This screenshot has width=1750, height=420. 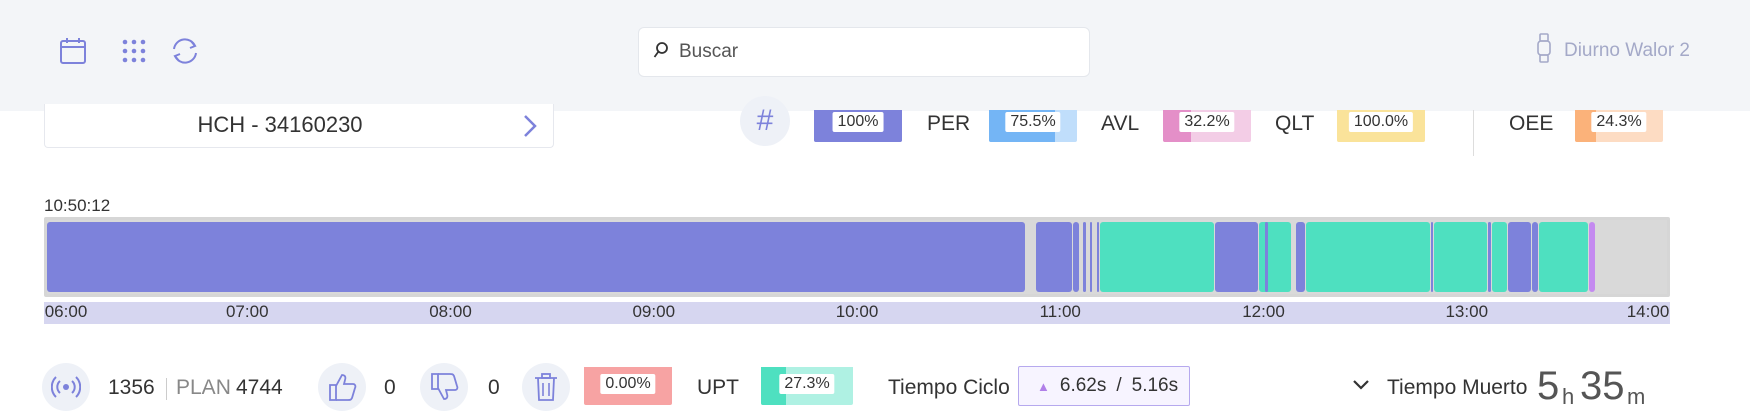 What do you see at coordinates (1531, 123) in the screenshot?
I see `metric-label-oee: OEE` at bounding box center [1531, 123].